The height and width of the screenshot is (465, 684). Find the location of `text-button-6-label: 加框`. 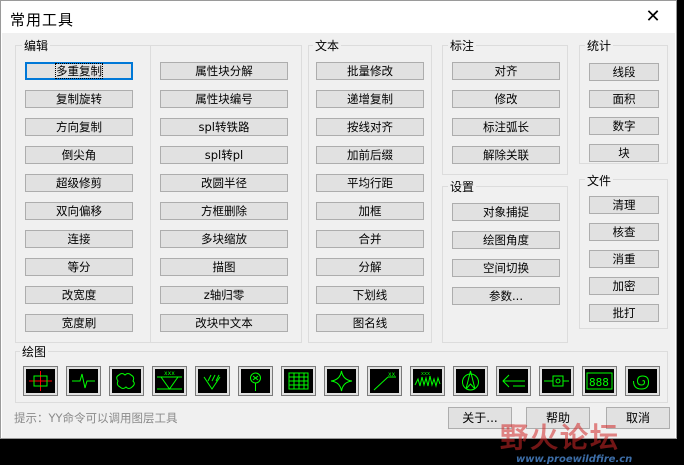

text-button-6-label: 加框 is located at coordinates (370, 211).